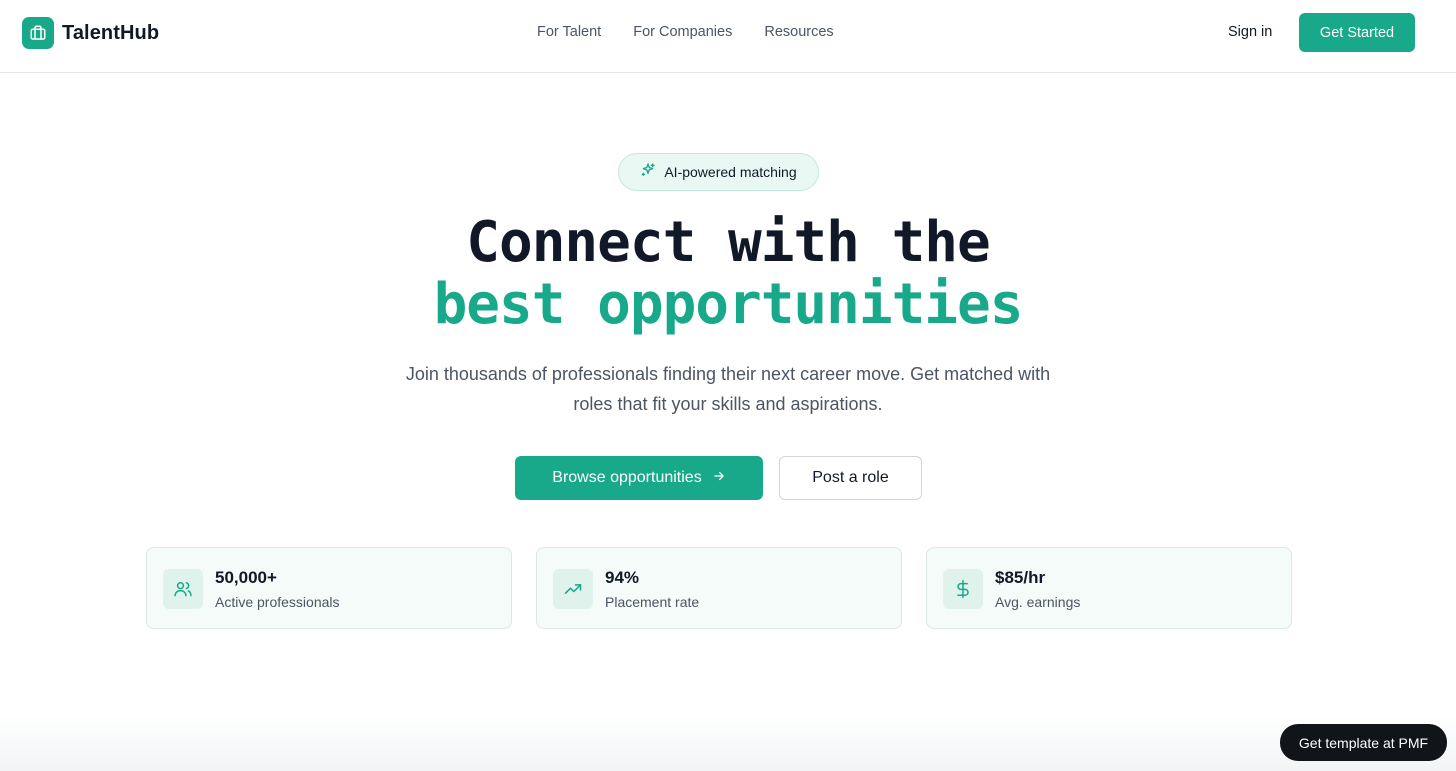 This screenshot has height=771, width=1456. Describe the element at coordinates (1038, 602) in the screenshot. I see `stat-label: Avg. earnings` at that location.